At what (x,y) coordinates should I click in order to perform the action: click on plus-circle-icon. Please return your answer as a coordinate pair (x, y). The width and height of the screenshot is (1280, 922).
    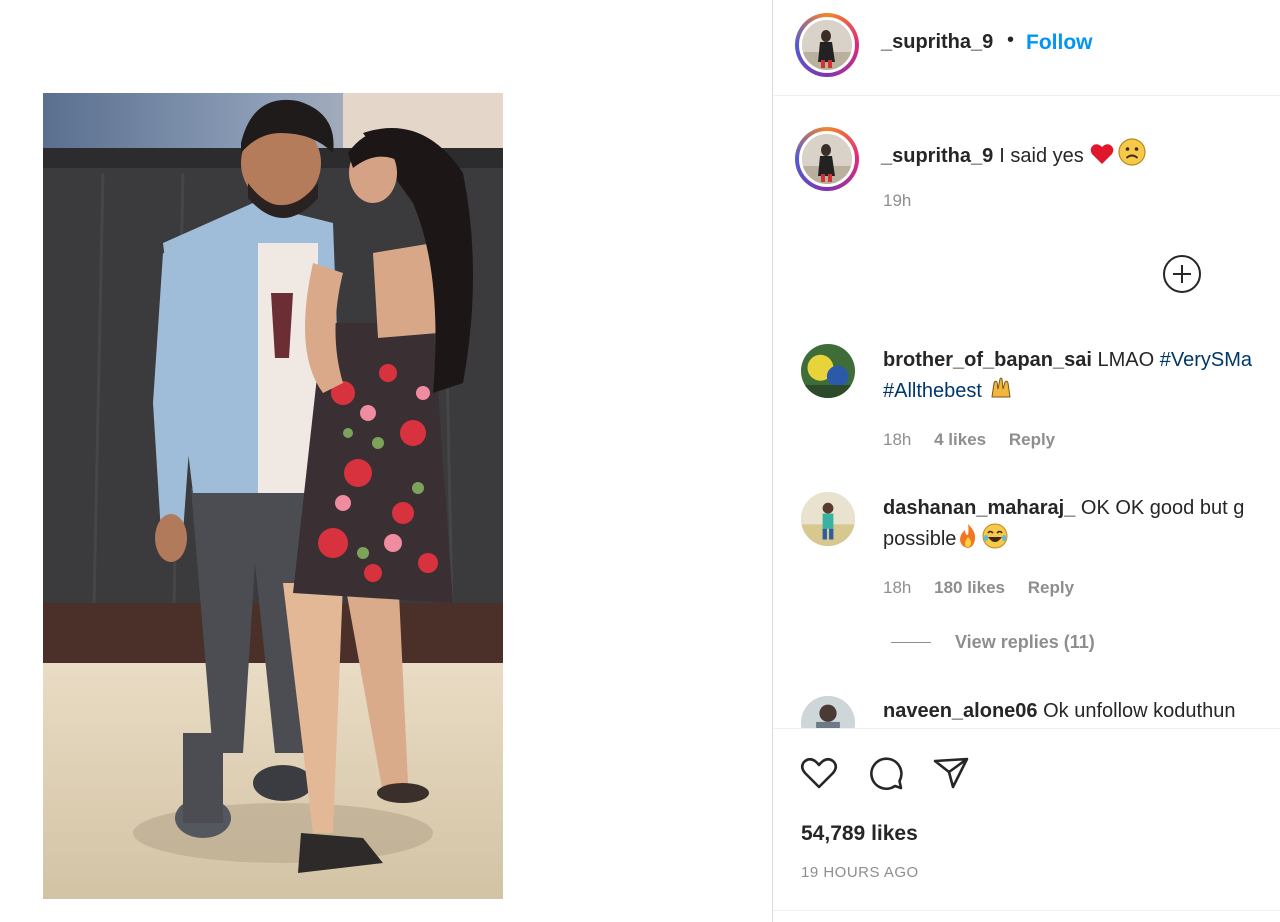
    Looking at the image, I should click on (1182, 274).